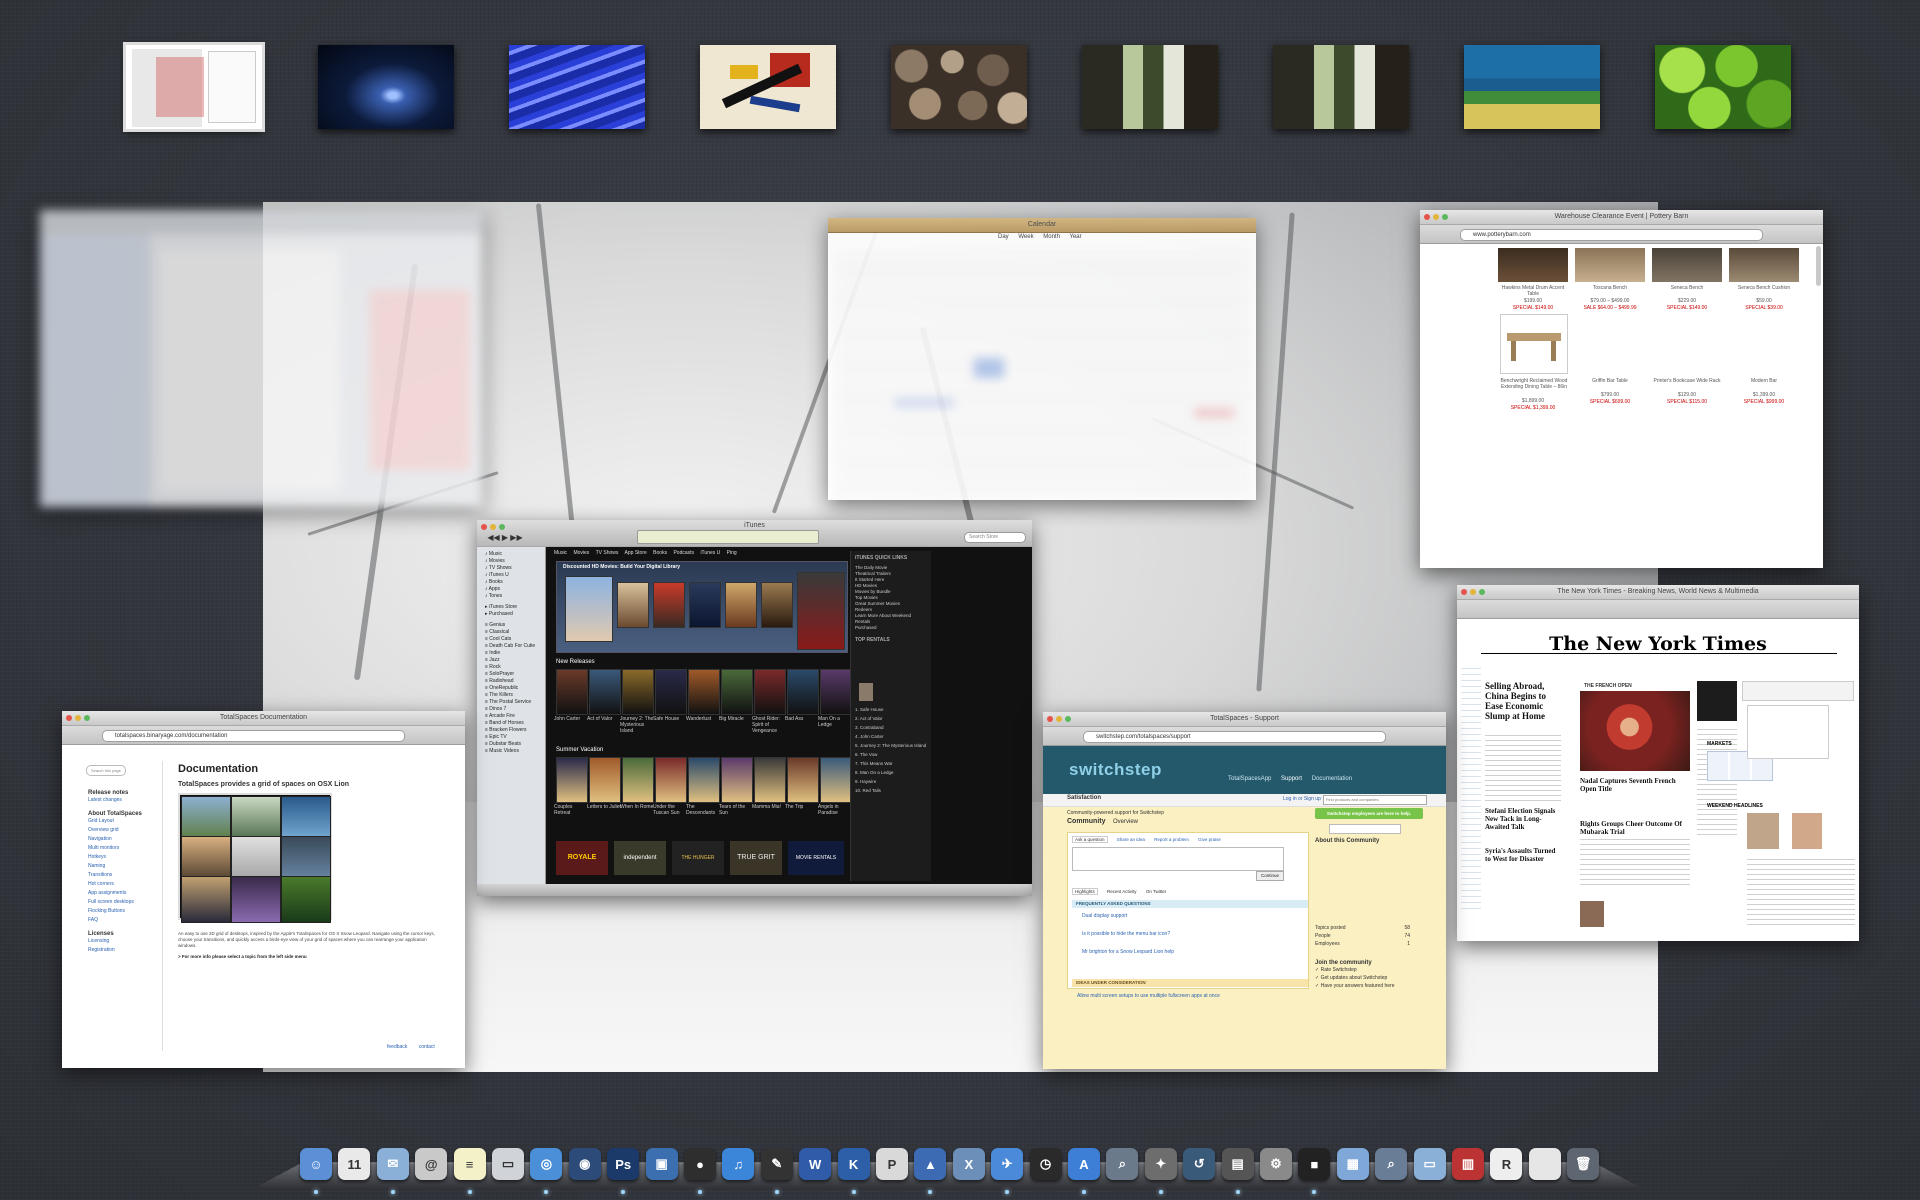 The width and height of the screenshot is (1920, 1200). I want to click on docs-link: Hot corners, so click(123, 884).